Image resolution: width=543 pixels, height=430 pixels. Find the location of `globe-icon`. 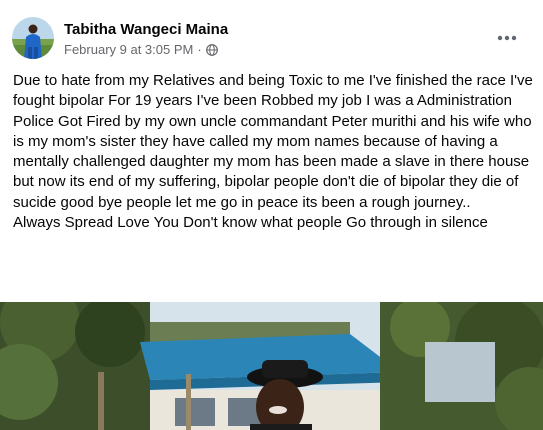

globe-icon is located at coordinates (211, 49).